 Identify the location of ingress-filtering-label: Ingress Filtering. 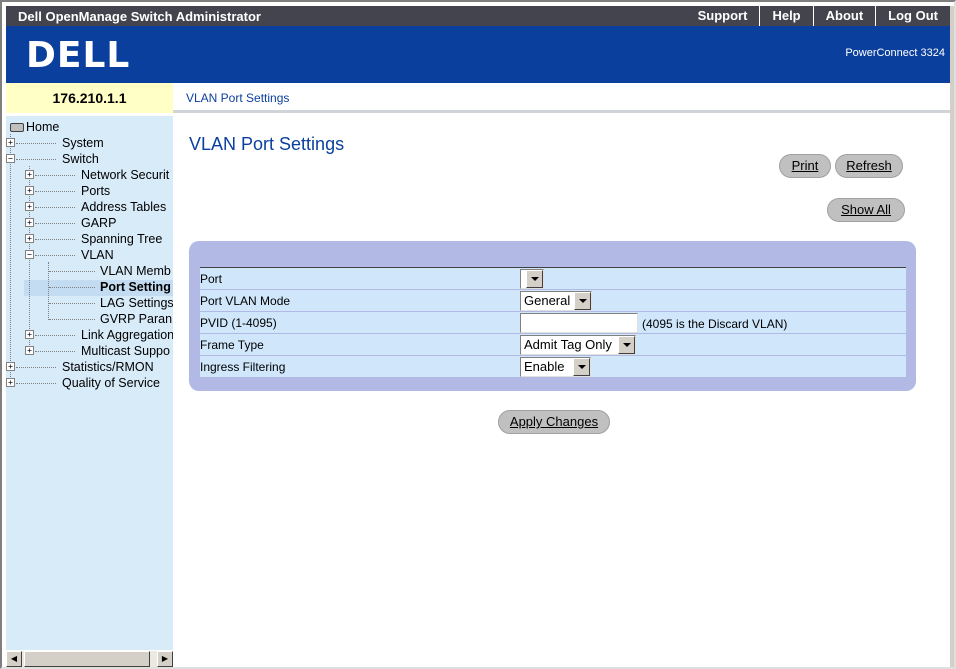
(243, 367).